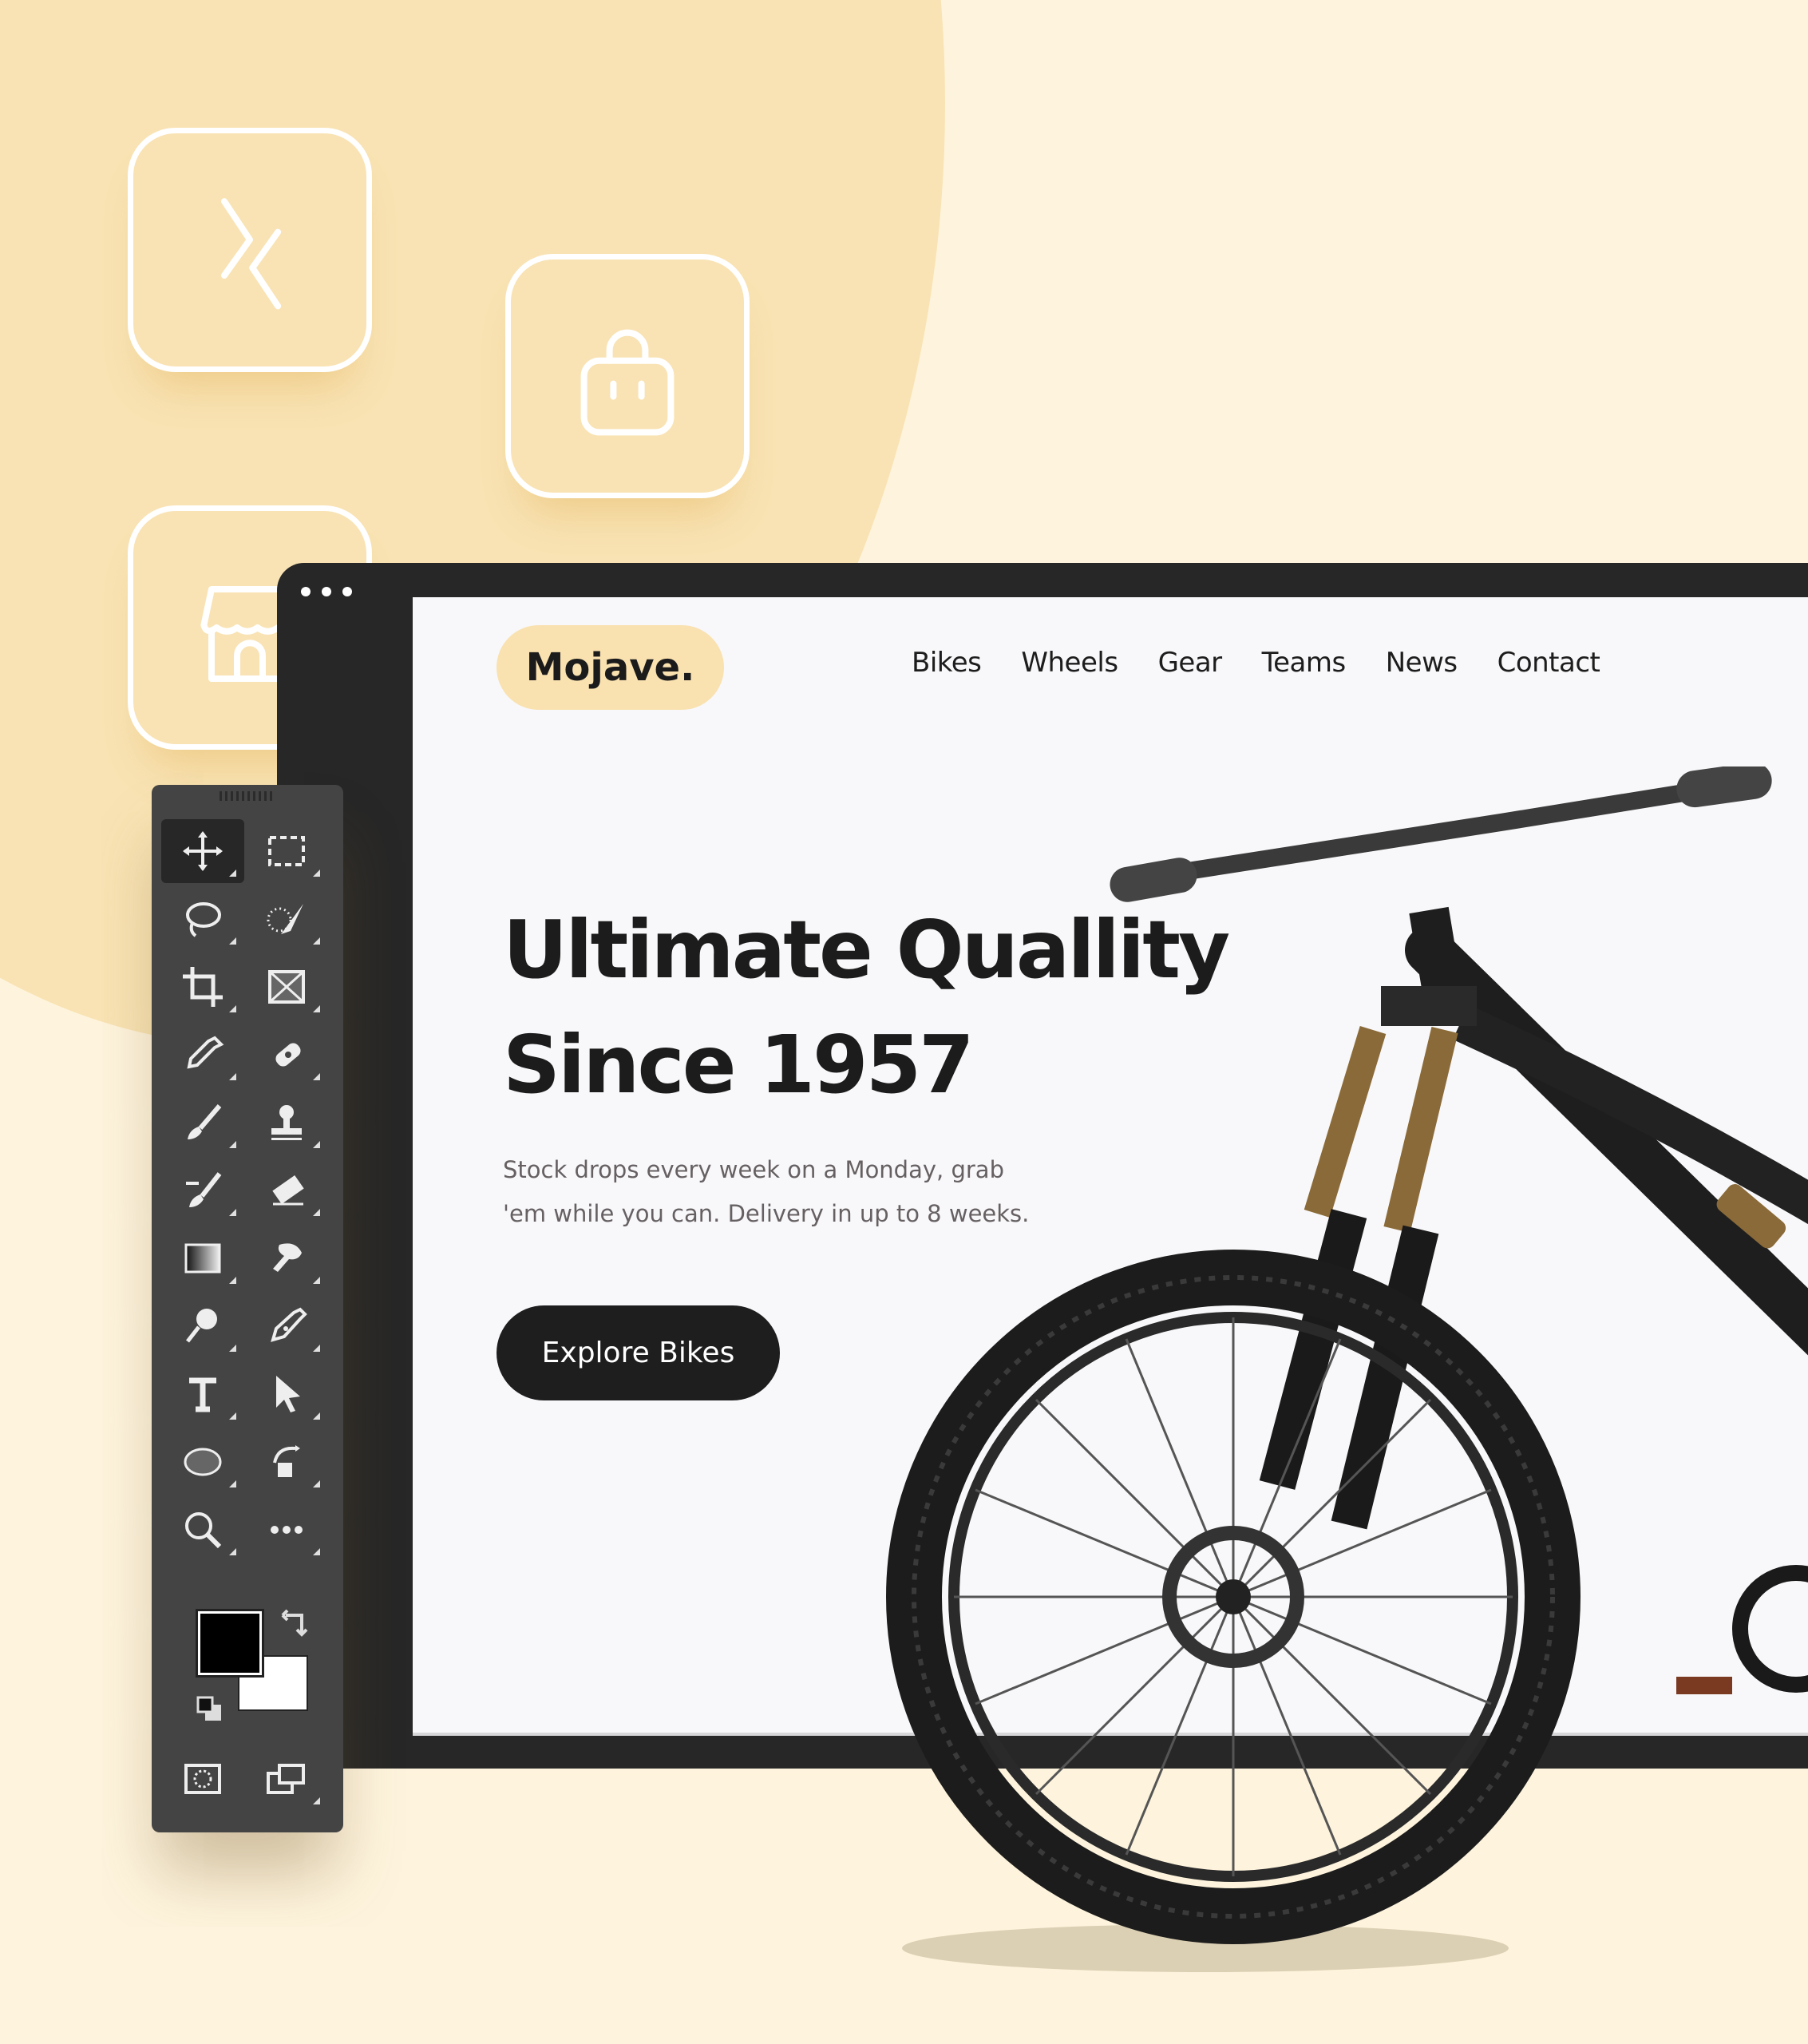 The image size is (1808, 2044). What do you see at coordinates (326, 591) in the screenshot?
I see `window-menu-dots` at bounding box center [326, 591].